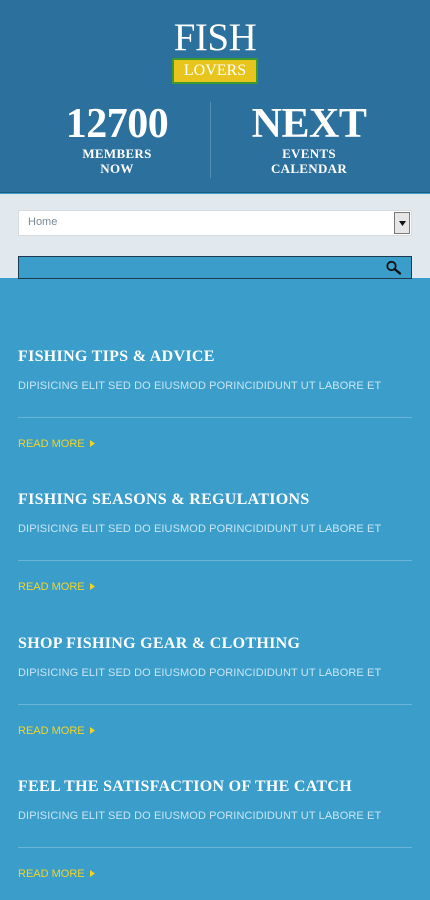 This screenshot has width=430, height=900. I want to click on stat-members-label-1: MEMBERS, so click(117, 153).